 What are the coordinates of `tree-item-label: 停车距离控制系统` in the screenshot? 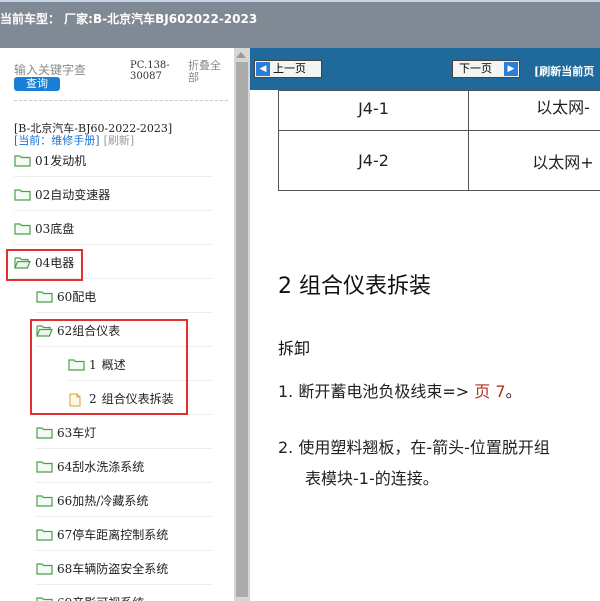 It's located at (120, 535).